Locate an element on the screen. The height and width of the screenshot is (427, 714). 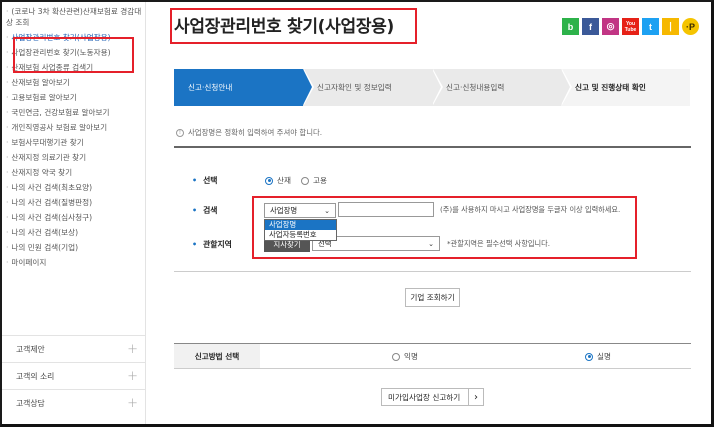
radio-anonymous-label: 익명 is located at coordinates (411, 356).